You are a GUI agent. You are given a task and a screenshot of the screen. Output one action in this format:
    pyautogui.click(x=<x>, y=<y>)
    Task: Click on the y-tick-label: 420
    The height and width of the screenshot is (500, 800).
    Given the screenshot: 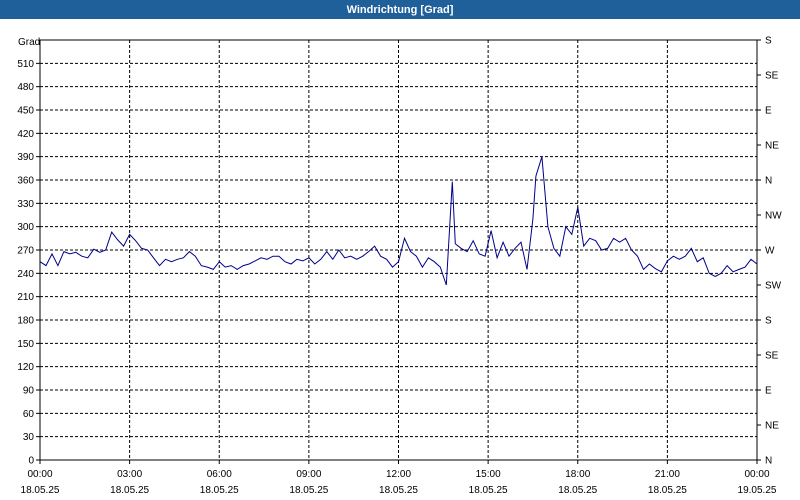 What is the action you would take?
    pyautogui.click(x=25, y=134)
    